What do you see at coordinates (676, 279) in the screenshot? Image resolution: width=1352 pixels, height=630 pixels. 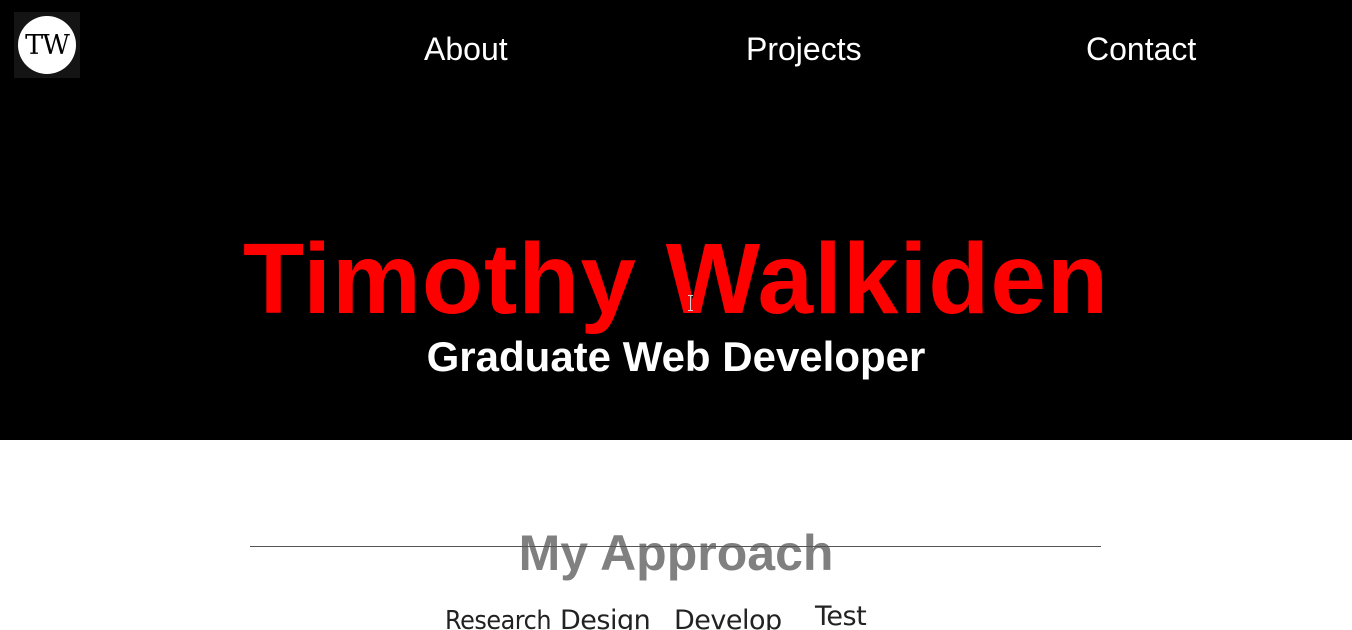 I see `hero-name: Timothy Walkiden` at bounding box center [676, 279].